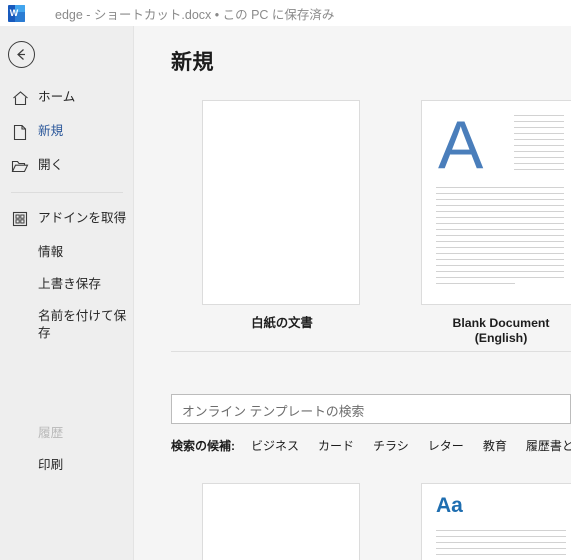 The height and width of the screenshot is (560, 571). What do you see at coordinates (548, 445) in the screenshot?
I see `suggestion-resumes: 履歴書と添` at bounding box center [548, 445].